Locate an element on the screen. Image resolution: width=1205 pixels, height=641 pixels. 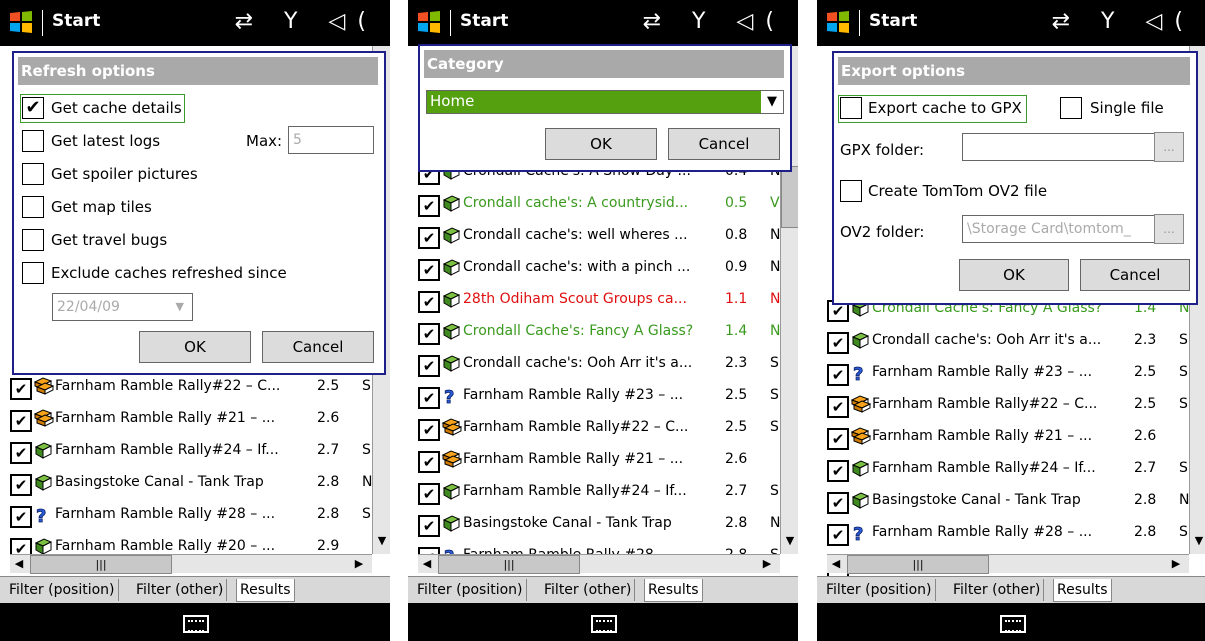
exclude-date-picker: 22/04/09 ▼ is located at coordinates (122, 307).